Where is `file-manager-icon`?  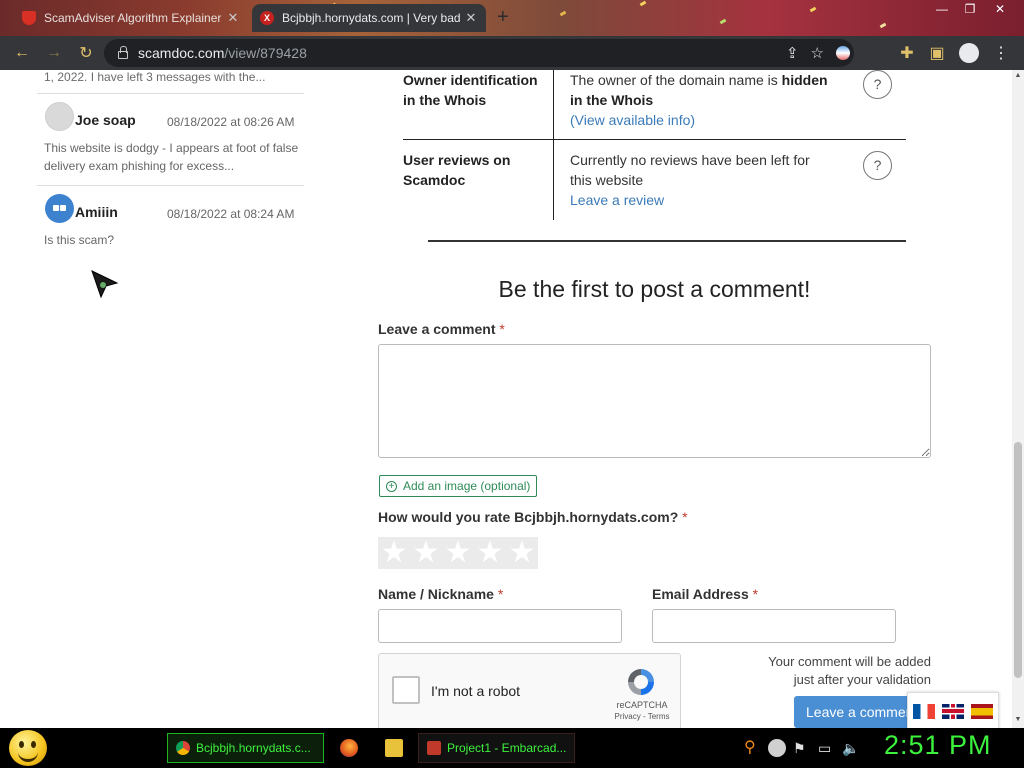 file-manager-icon is located at coordinates (394, 748).